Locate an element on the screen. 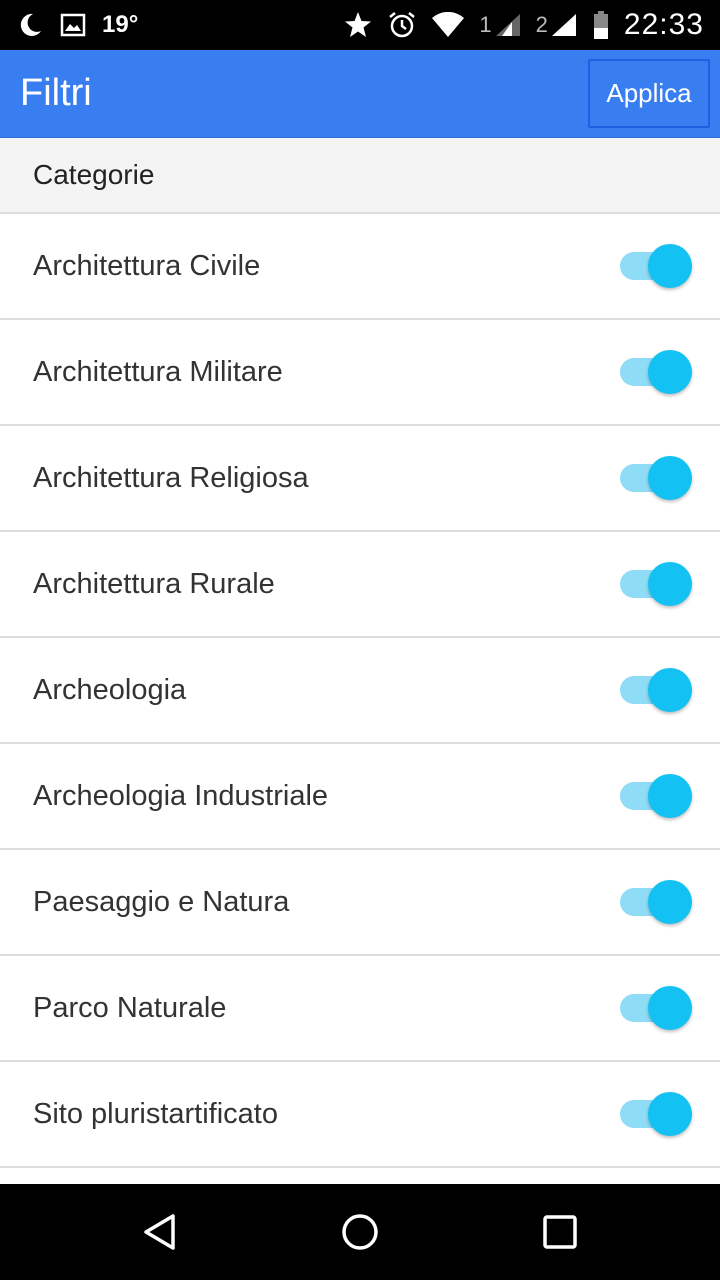 The width and height of the screenshot is (720, 1280). sim1-signal: 1 is located at coordinates (500, 25).